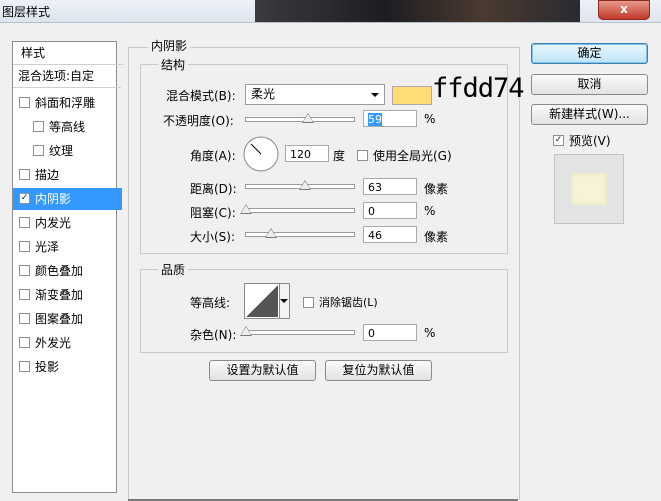 The width and height of the screenshot is (661, 501). I want to click on noise-slider-track, so click(300, 332).